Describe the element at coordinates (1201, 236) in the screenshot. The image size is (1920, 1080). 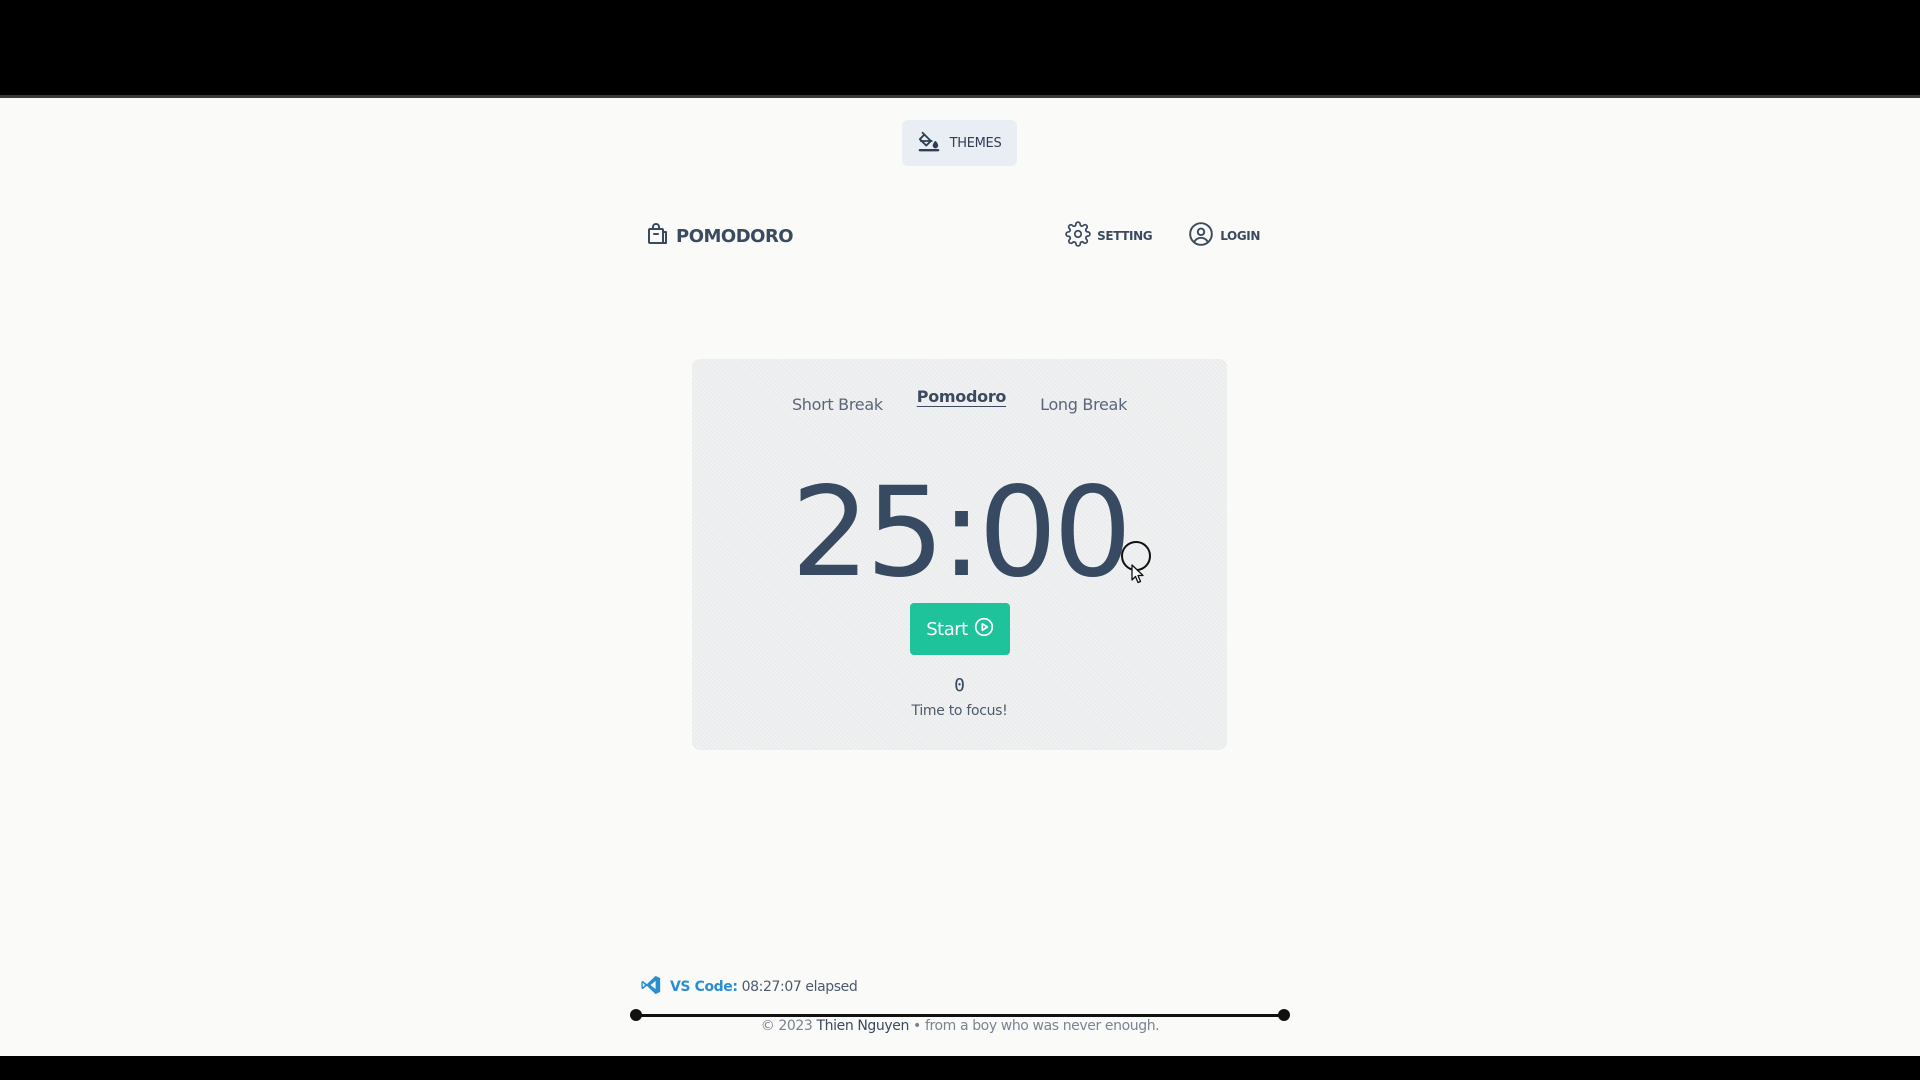
I see `user-circle-icon` at that location.